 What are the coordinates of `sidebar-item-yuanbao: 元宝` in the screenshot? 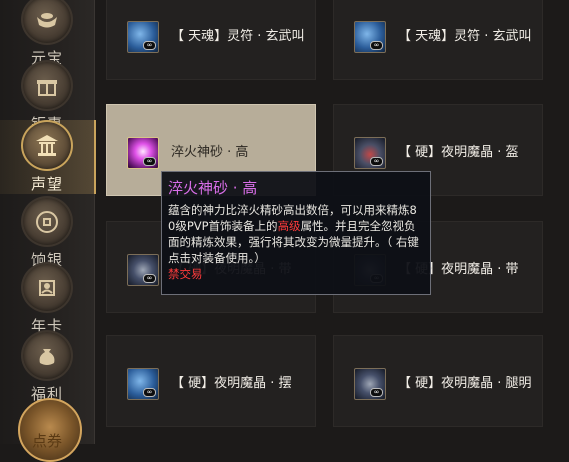 It's located at (47, 34).